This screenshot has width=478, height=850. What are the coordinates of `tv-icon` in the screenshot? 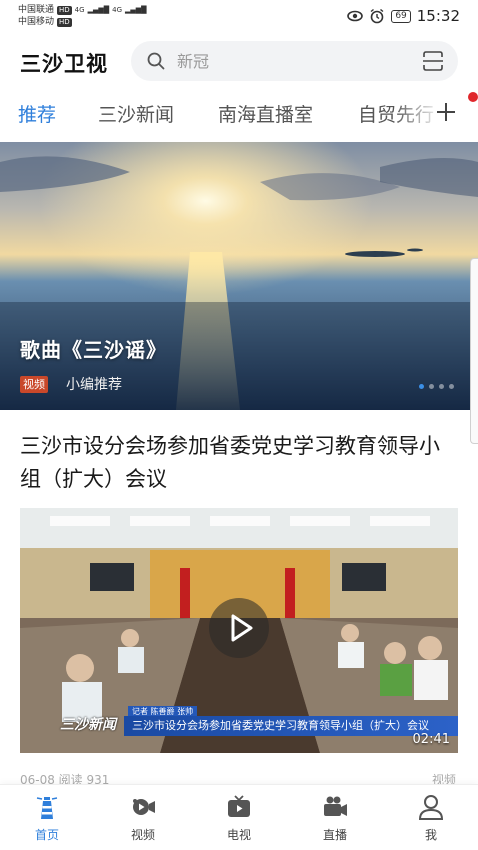 It's located at (239, 806).